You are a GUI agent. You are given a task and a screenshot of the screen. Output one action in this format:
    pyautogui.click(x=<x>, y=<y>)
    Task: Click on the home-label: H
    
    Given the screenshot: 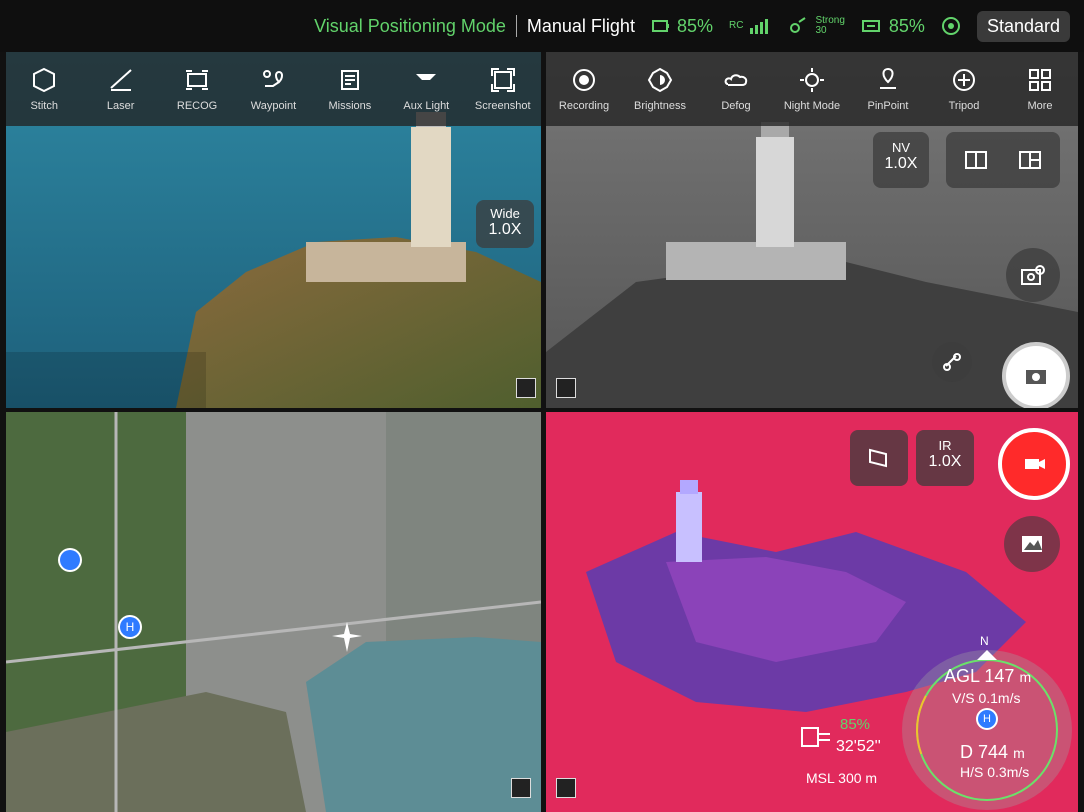 What is the action you would take?
    pyautogui.click(x=987, y=719)
    